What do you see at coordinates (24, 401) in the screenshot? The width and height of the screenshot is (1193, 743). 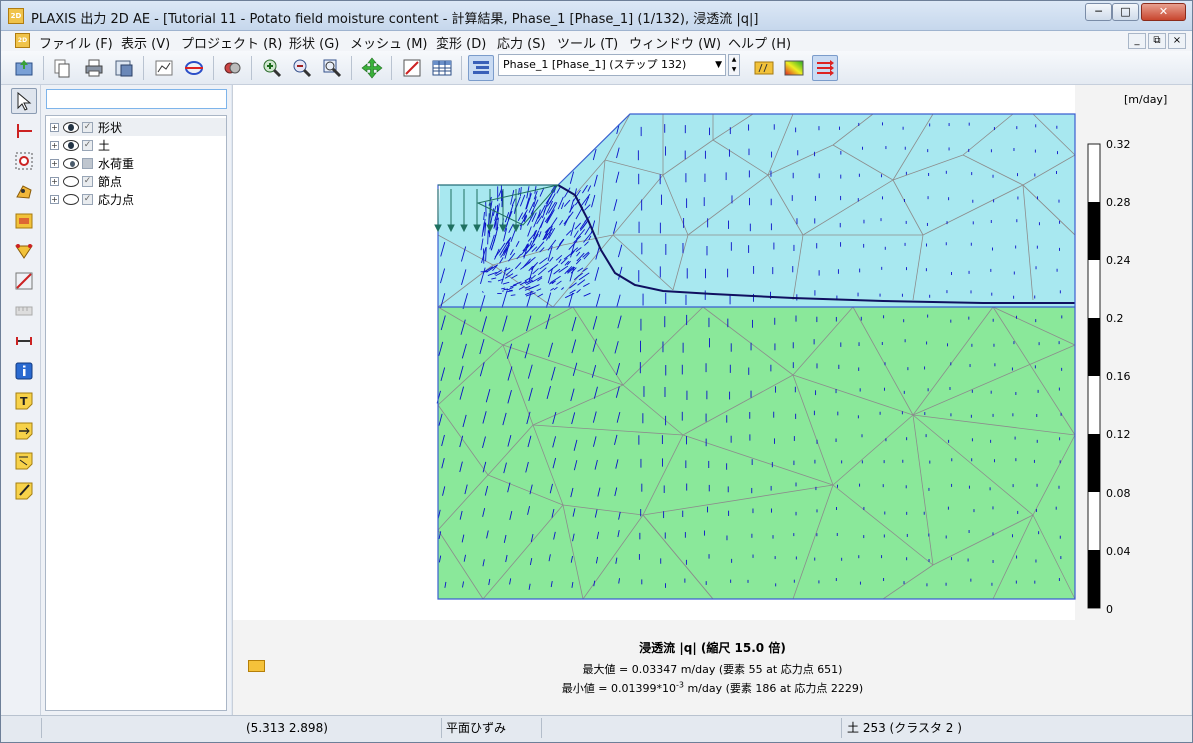 I see `text-label-icon: T` at bounding box center [24, 401].